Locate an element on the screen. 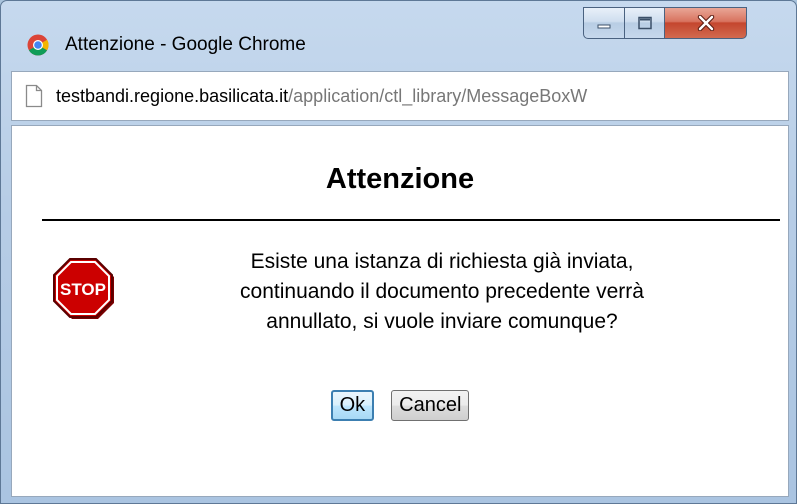  maximize-button is located at coordinates (645, 23).